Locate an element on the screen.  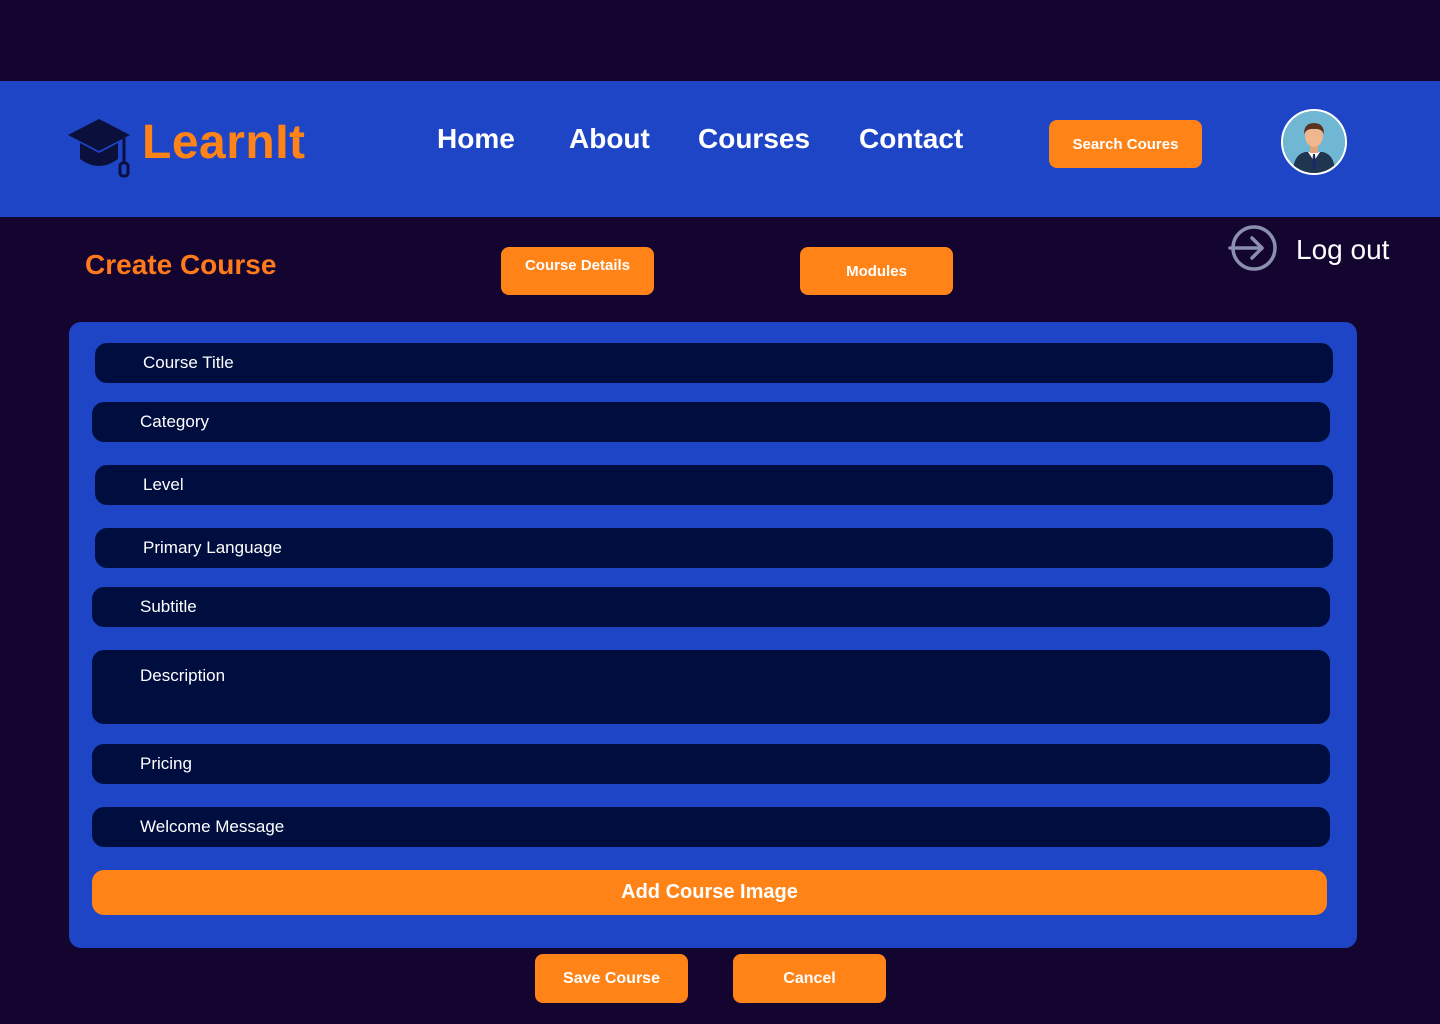
page-title: Create Course is located at coordinates (181, 264).